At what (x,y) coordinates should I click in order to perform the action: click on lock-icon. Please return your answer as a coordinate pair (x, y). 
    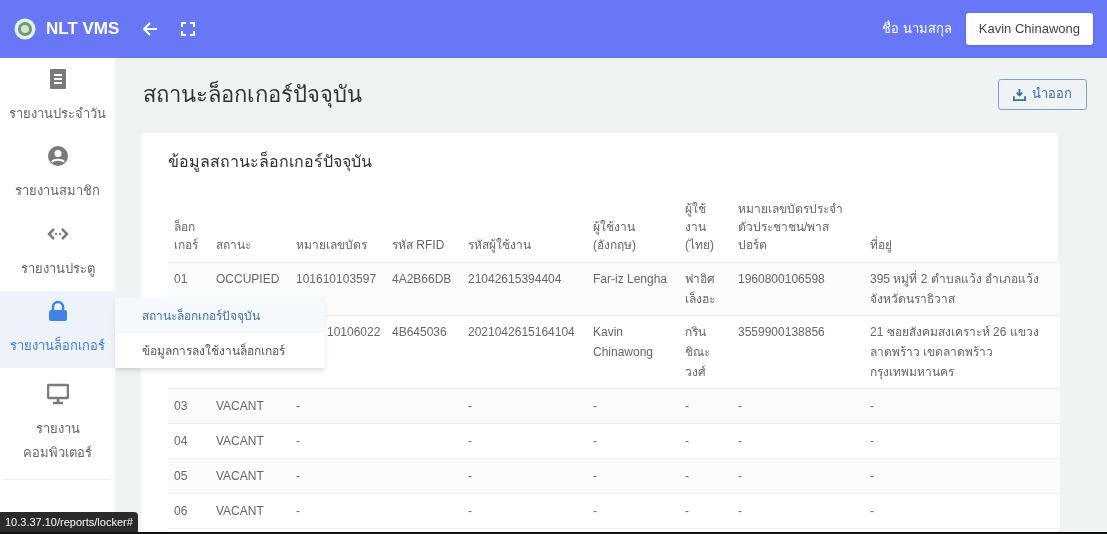
    Looking at the image, I should click on (57, 311).